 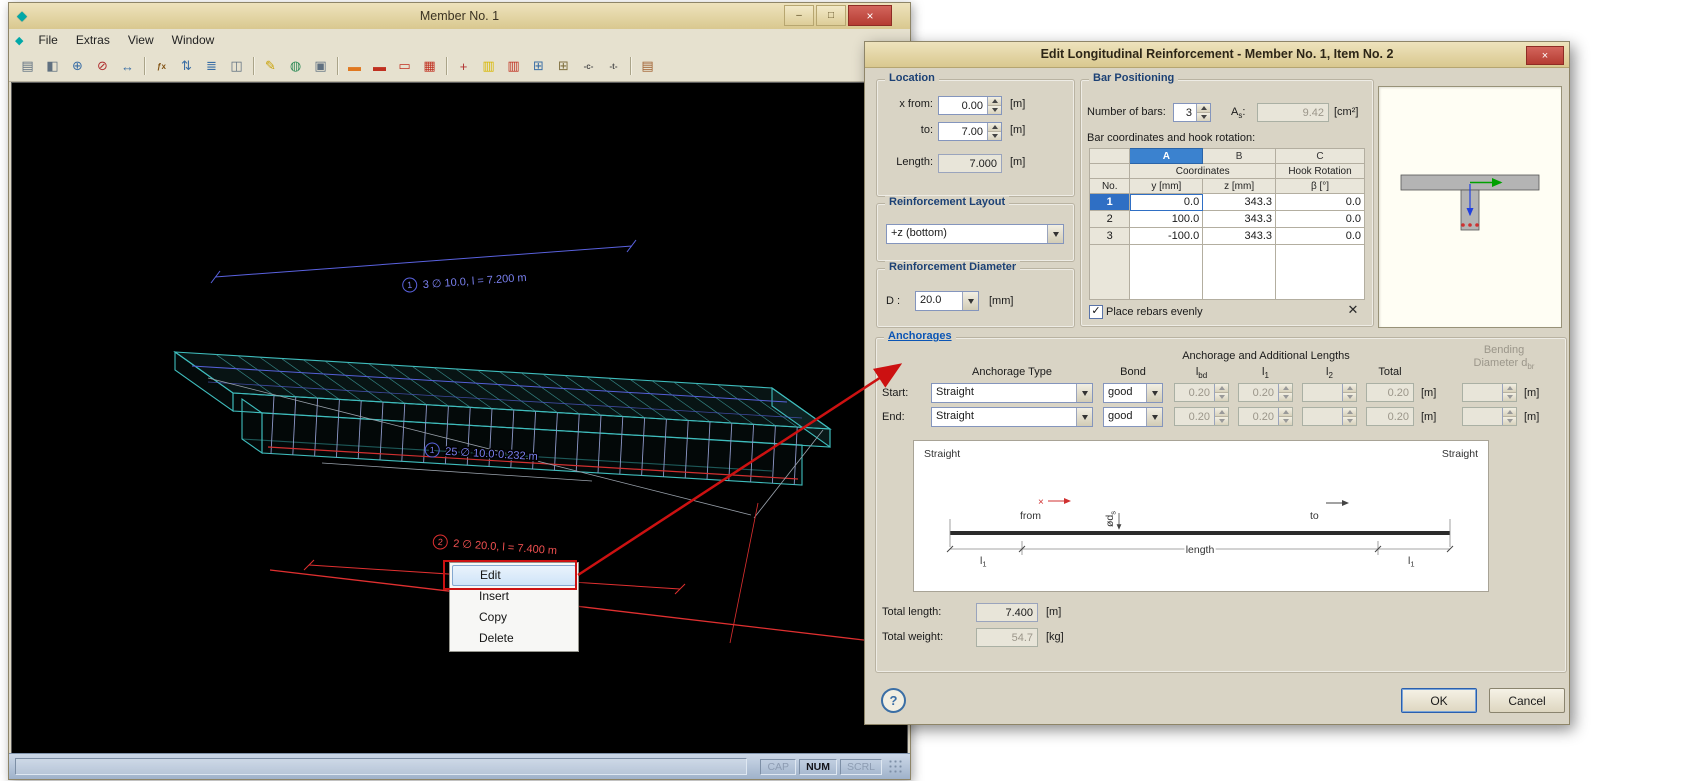 I want to click on to-spinner, so click(x=994, y=131).